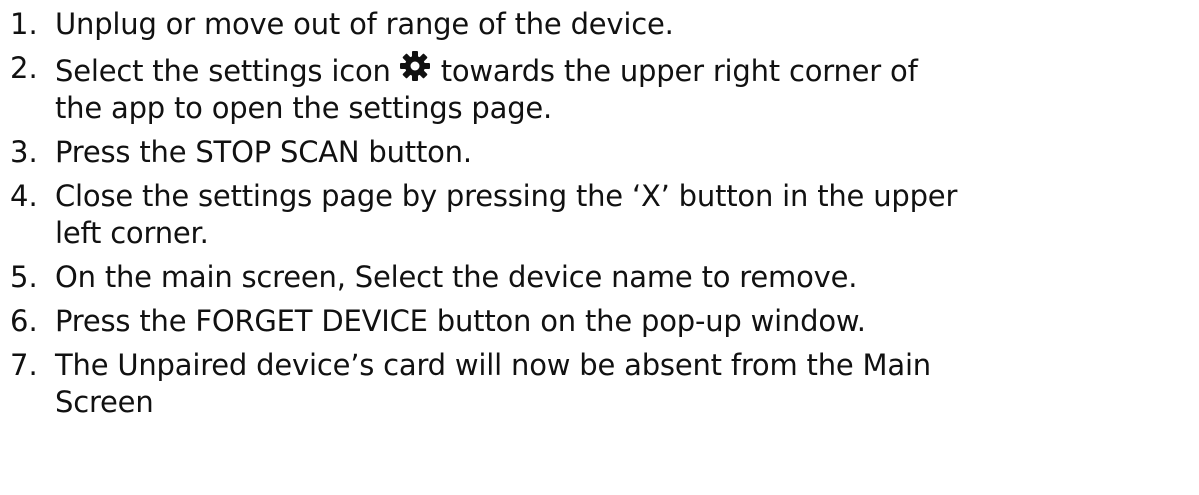  What do you see at coordinates (24, 152) in the screenshot?
I see `step-number: 3.` at bounding box center [24, 152].